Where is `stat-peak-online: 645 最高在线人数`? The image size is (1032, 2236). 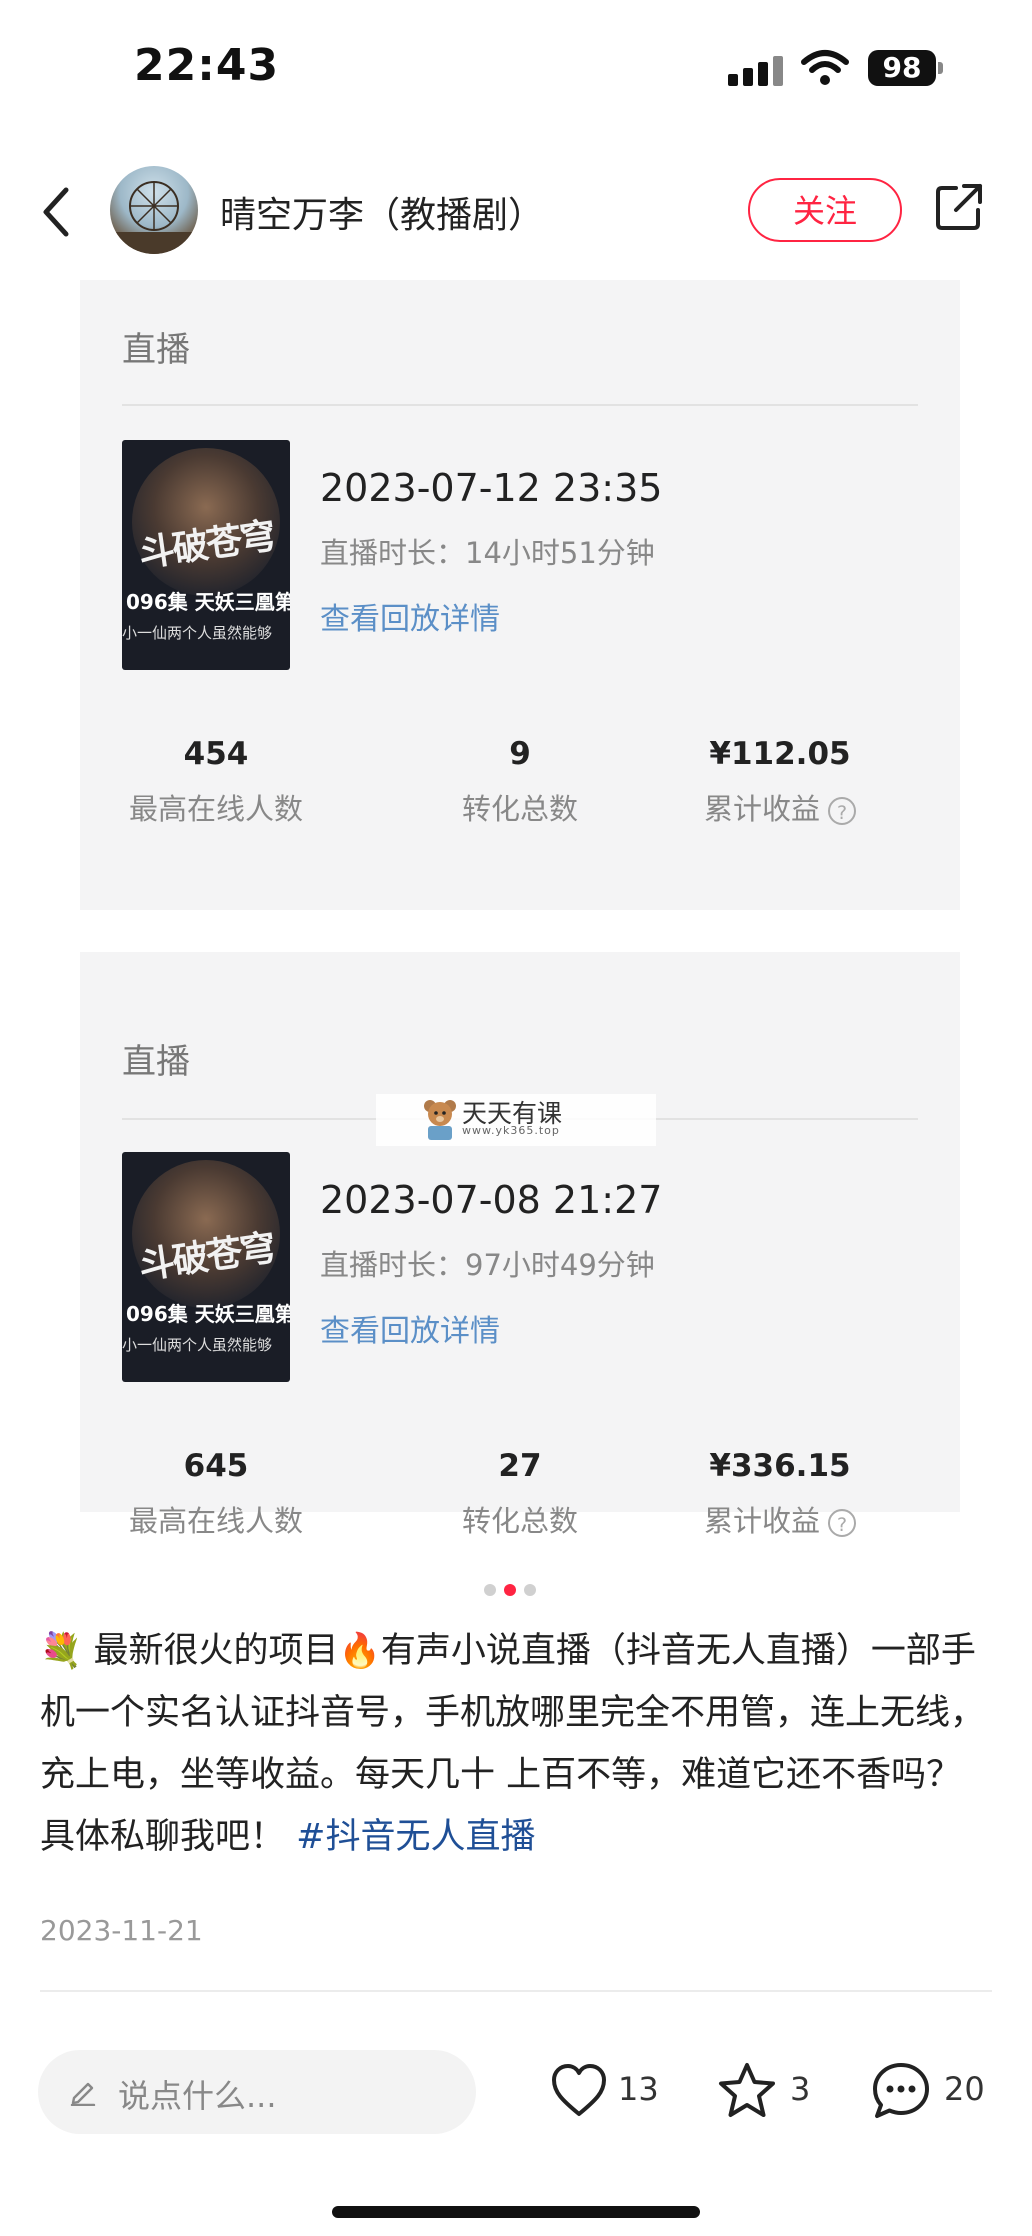 stat-peak-online: 645 最高在线人数 is located at coordinates (216, 1494).